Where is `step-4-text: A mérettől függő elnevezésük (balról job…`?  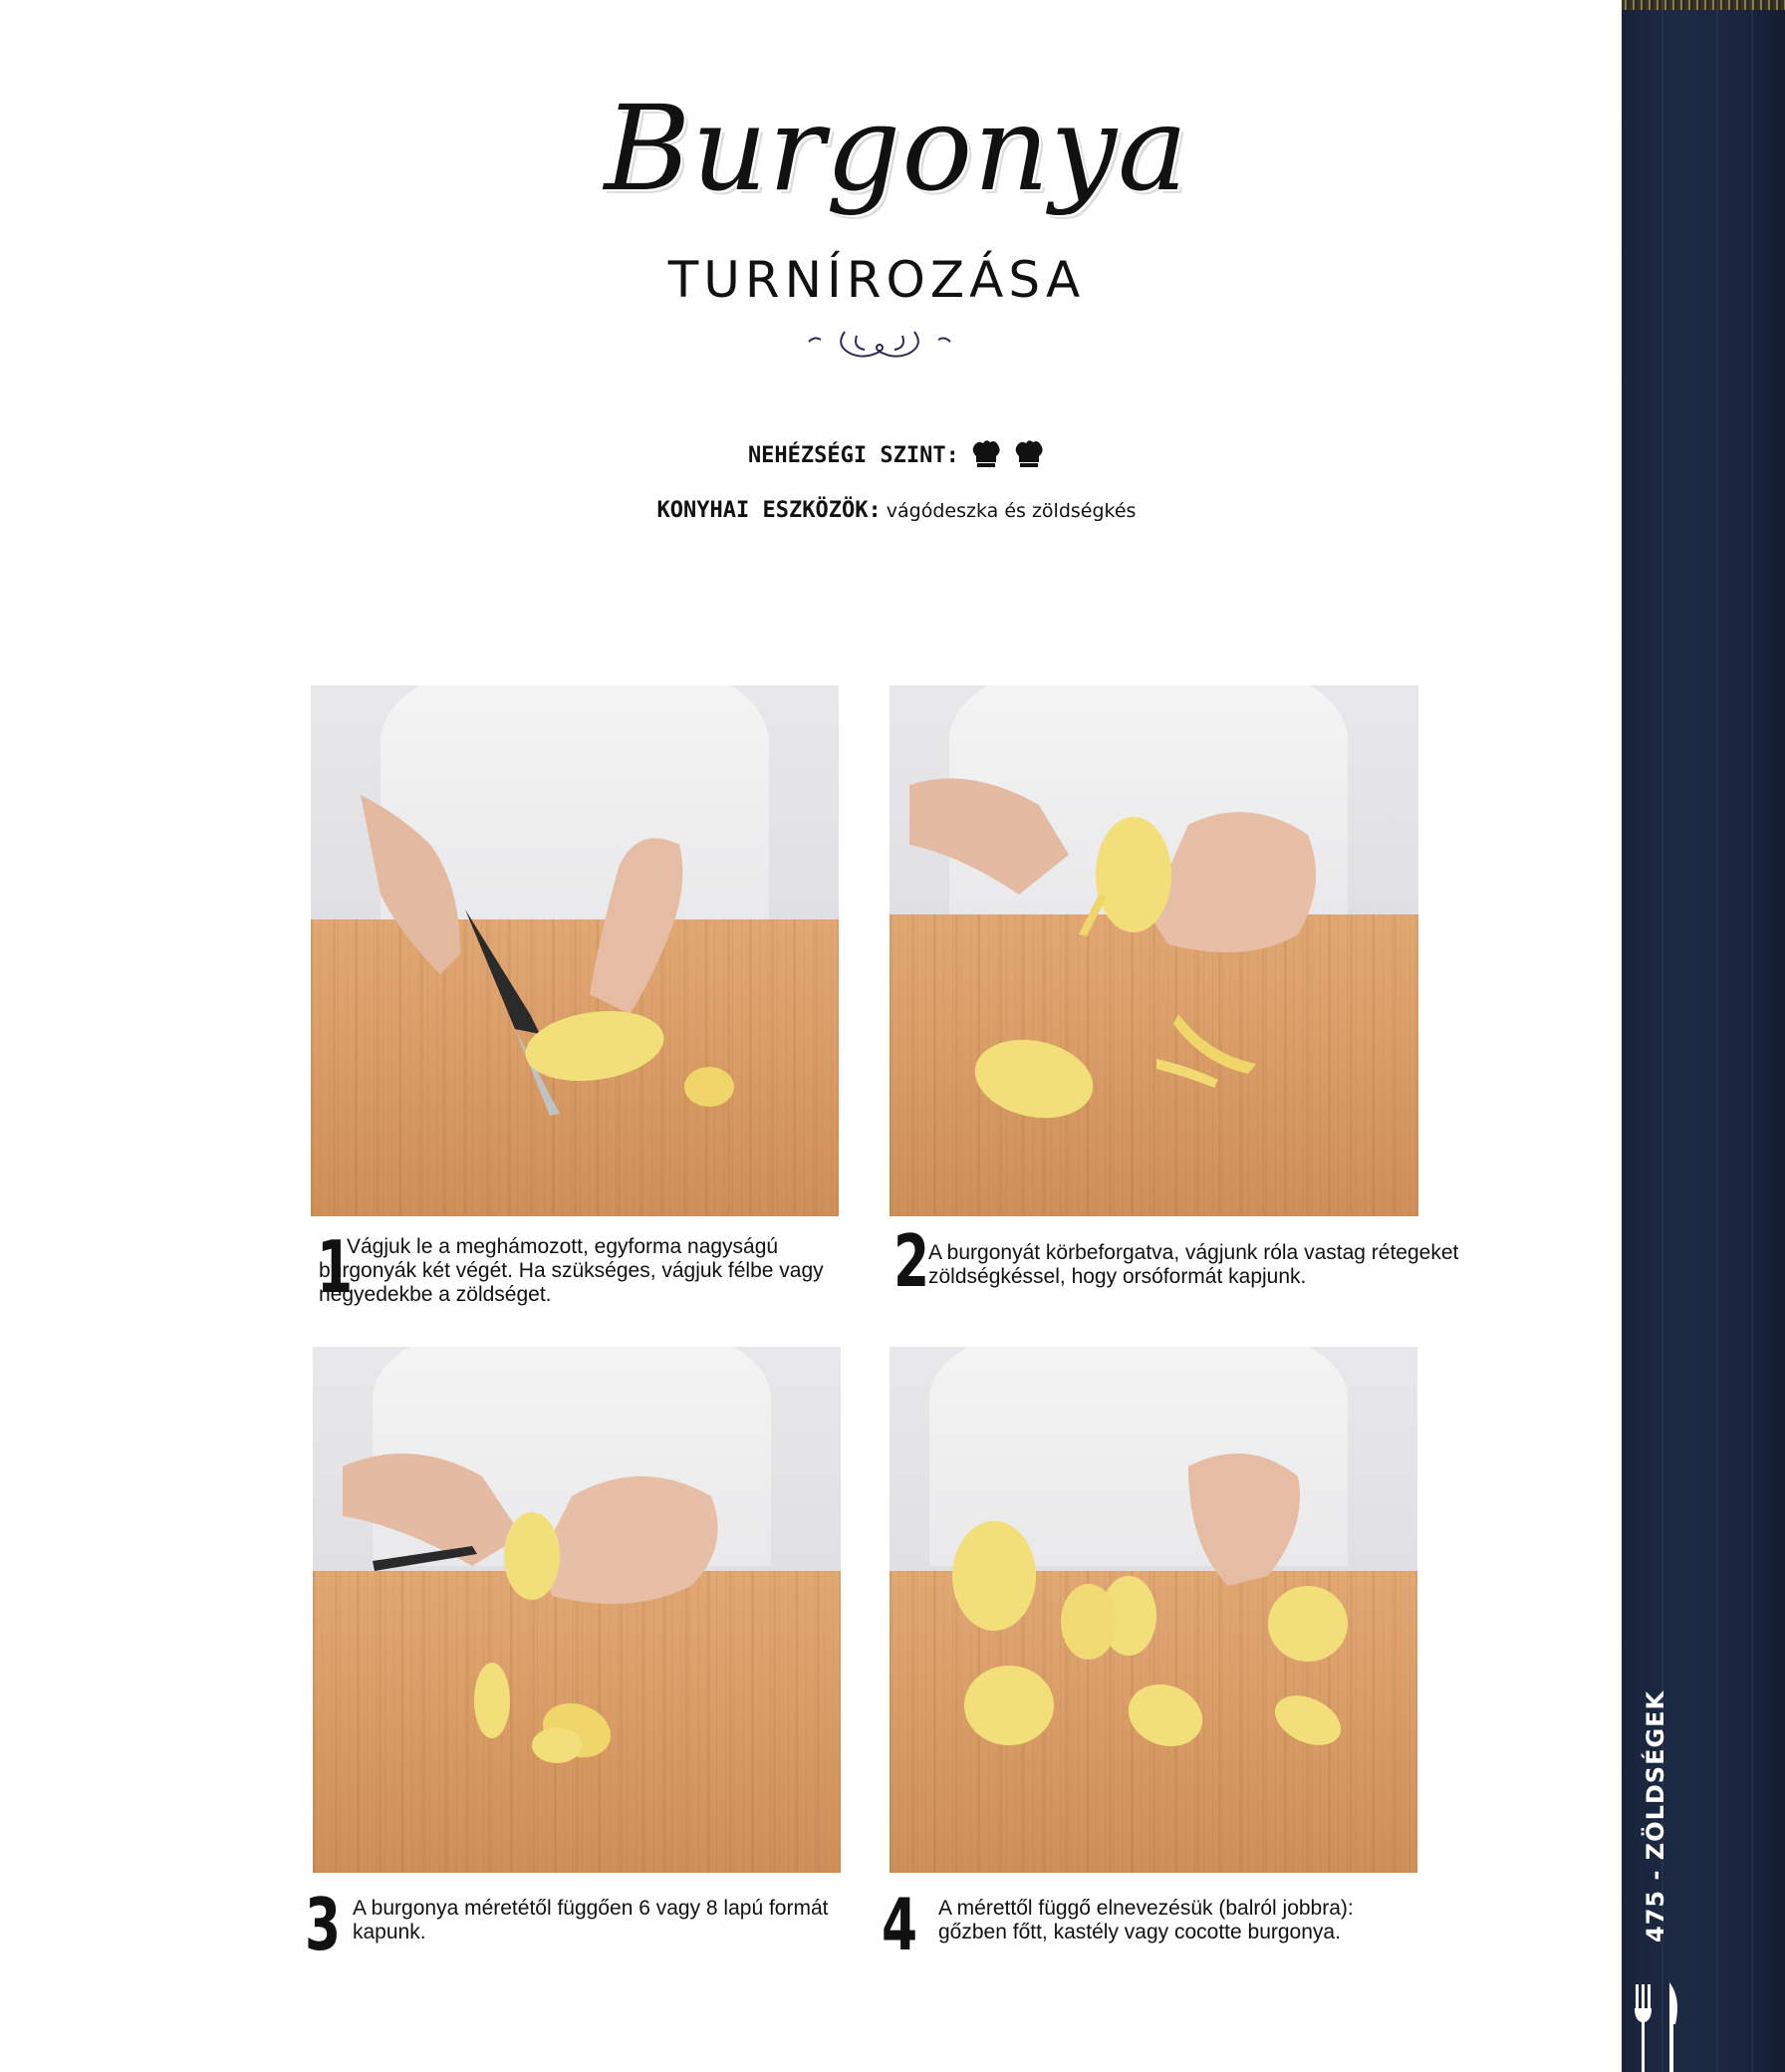
step-4-text: A mérettől függő elnevezésük (balról job… is located at coordinates (1146, 1920).